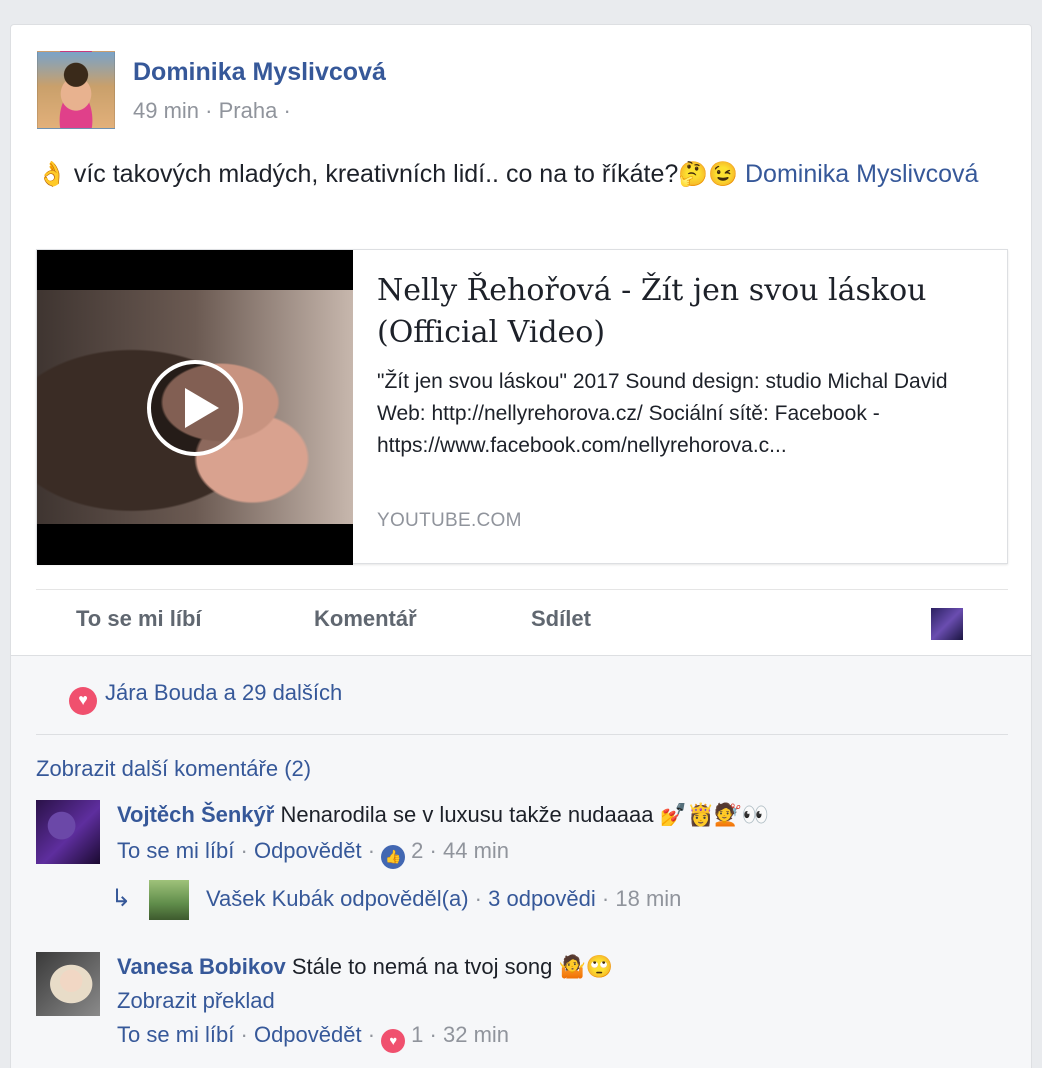 The width and height of the screenshot is (1042, 1068). What do you see at coordinates (449, 520) in the screenshot?
I see `link-domain: YOUTUBE.COM` at bounding box center [449, 520].